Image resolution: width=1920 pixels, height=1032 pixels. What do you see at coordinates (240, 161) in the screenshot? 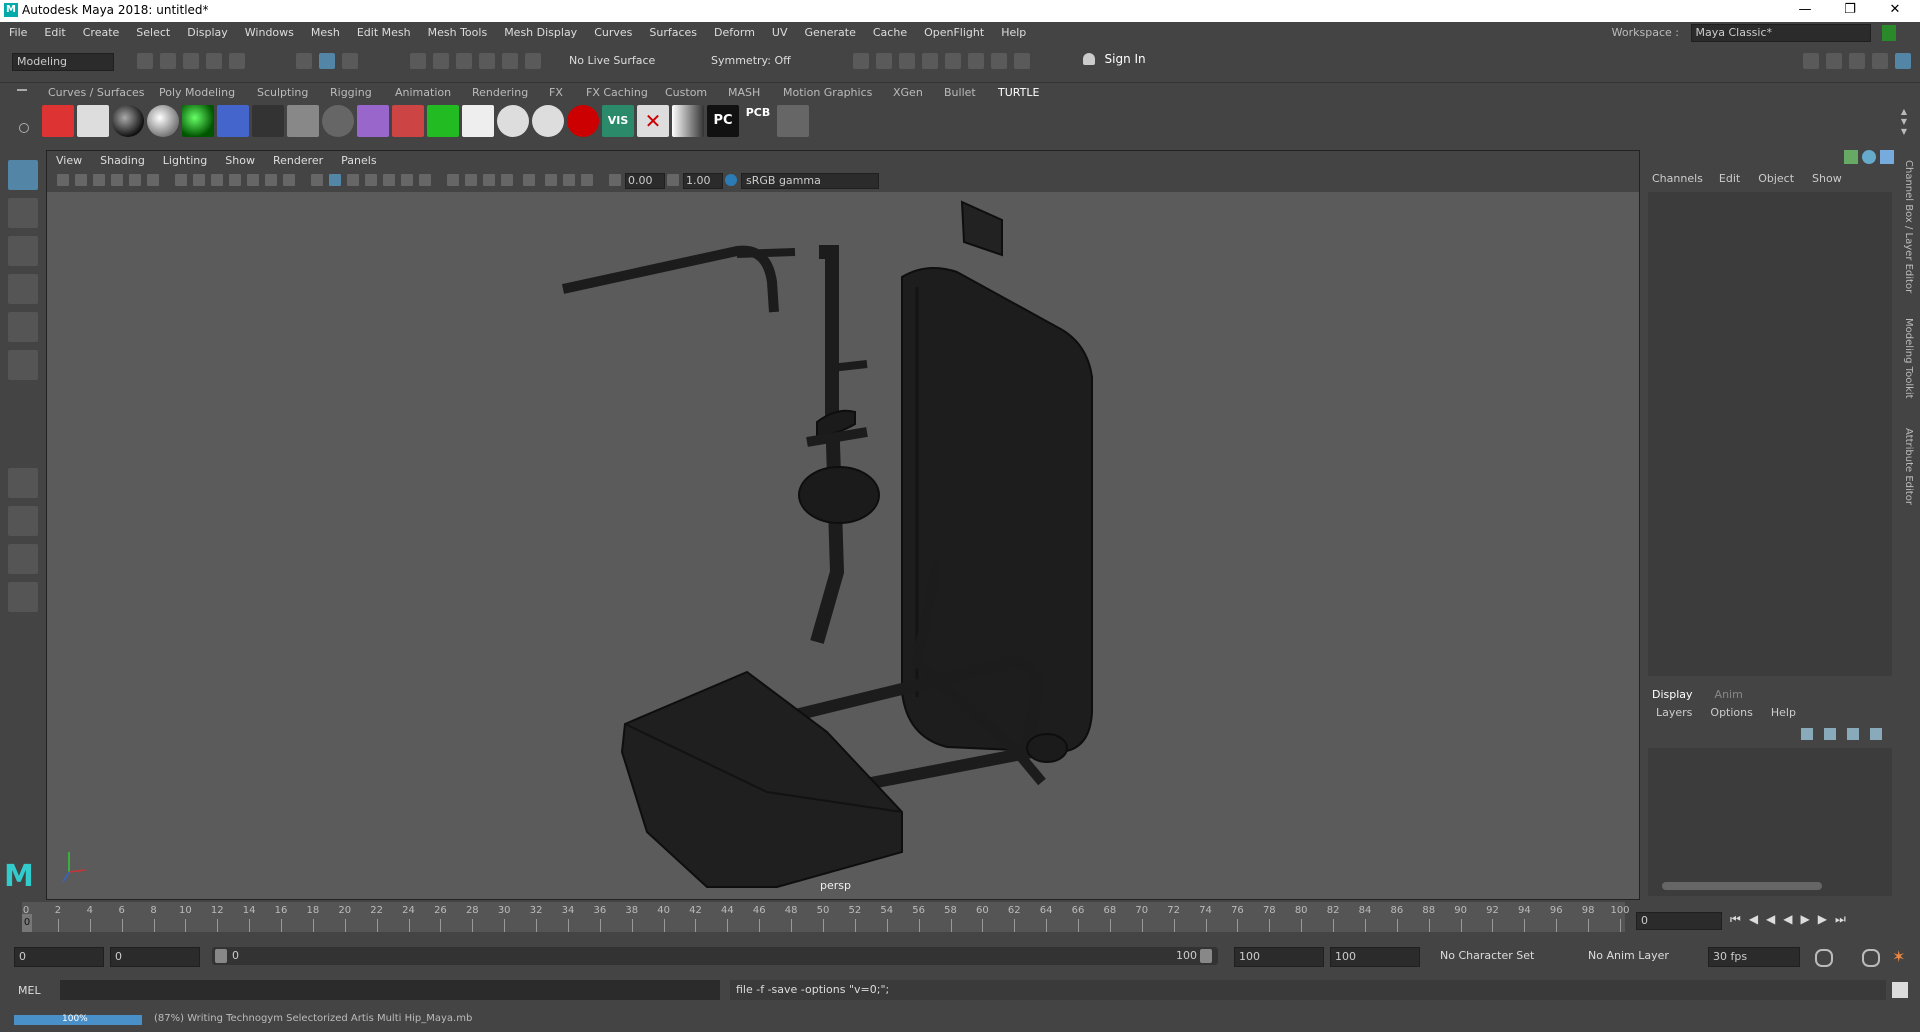
I see `panel-menu-show: Show` at bounding box center [240, 161].